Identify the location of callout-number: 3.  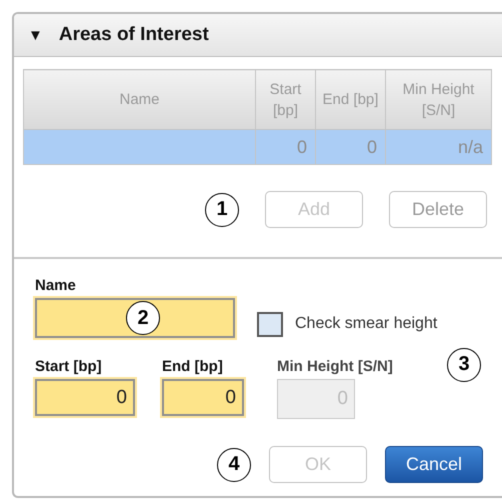
(464, 365).